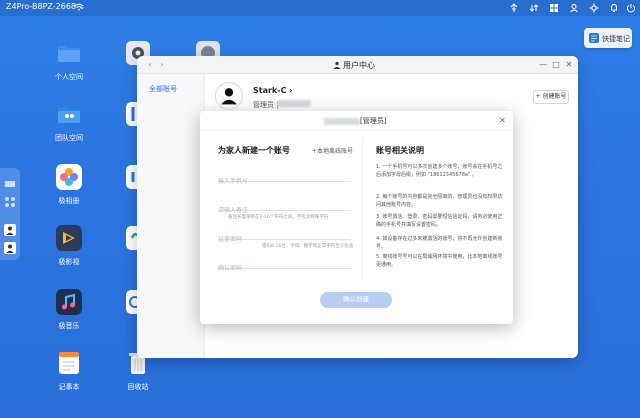 The height and width of the screenshot is (418, 640). Describe the element at coordinates (150, 65) in the screenshot. I see `back-arrow-icon: ‹` at that location.